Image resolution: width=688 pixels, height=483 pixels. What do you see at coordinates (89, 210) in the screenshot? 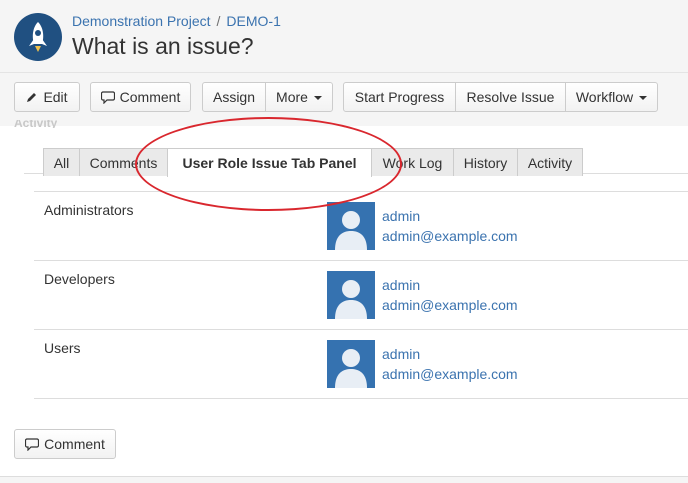
I see `role-name: Administrators` at bounding box center [89, 210].